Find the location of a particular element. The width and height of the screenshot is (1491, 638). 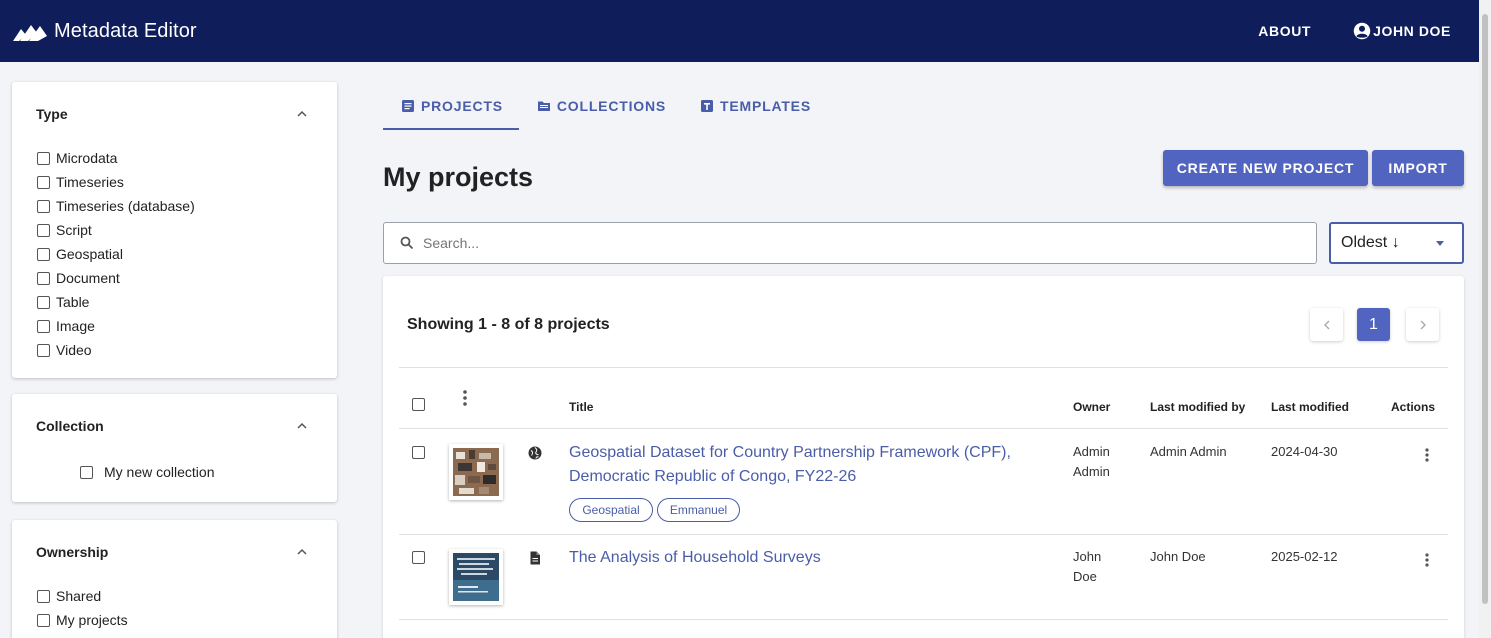

panel-title: Ownership is located at coordinates (72, 552).